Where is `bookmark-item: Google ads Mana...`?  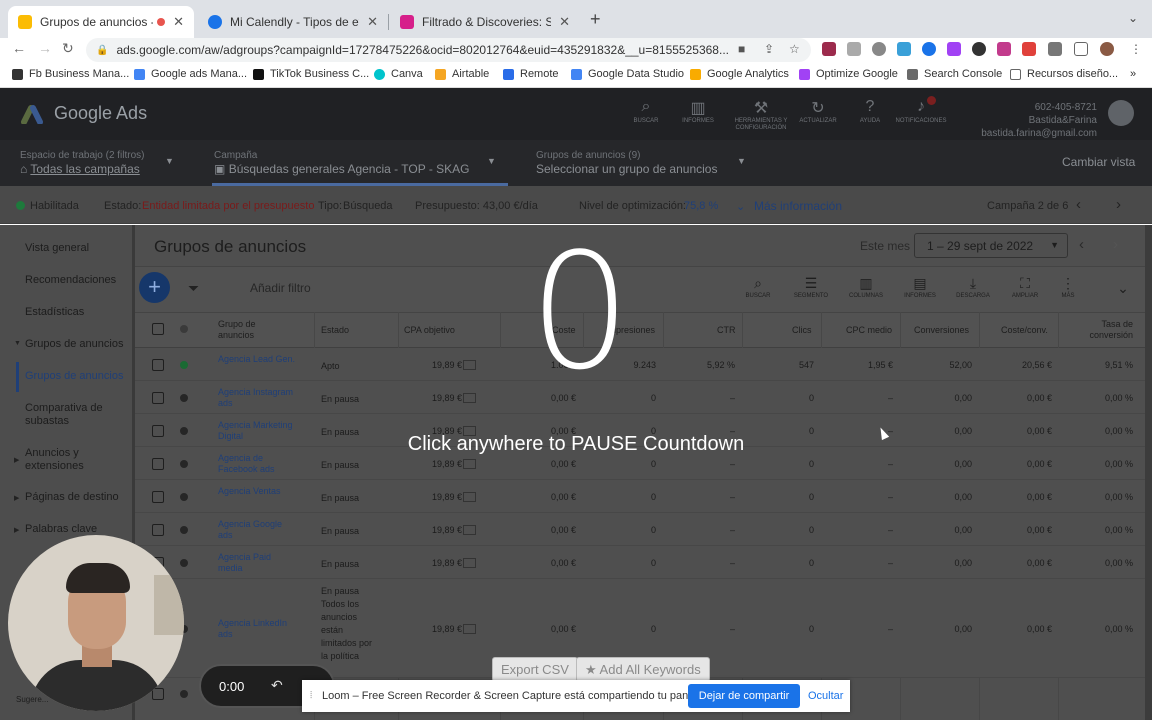 bookmark-item: Google ads Mana... is located at coordinates (190, 74).